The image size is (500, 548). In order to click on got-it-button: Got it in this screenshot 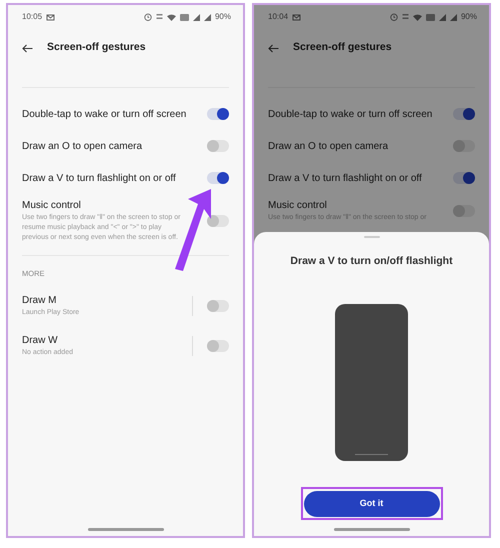, I will do `click(372, 503)`.